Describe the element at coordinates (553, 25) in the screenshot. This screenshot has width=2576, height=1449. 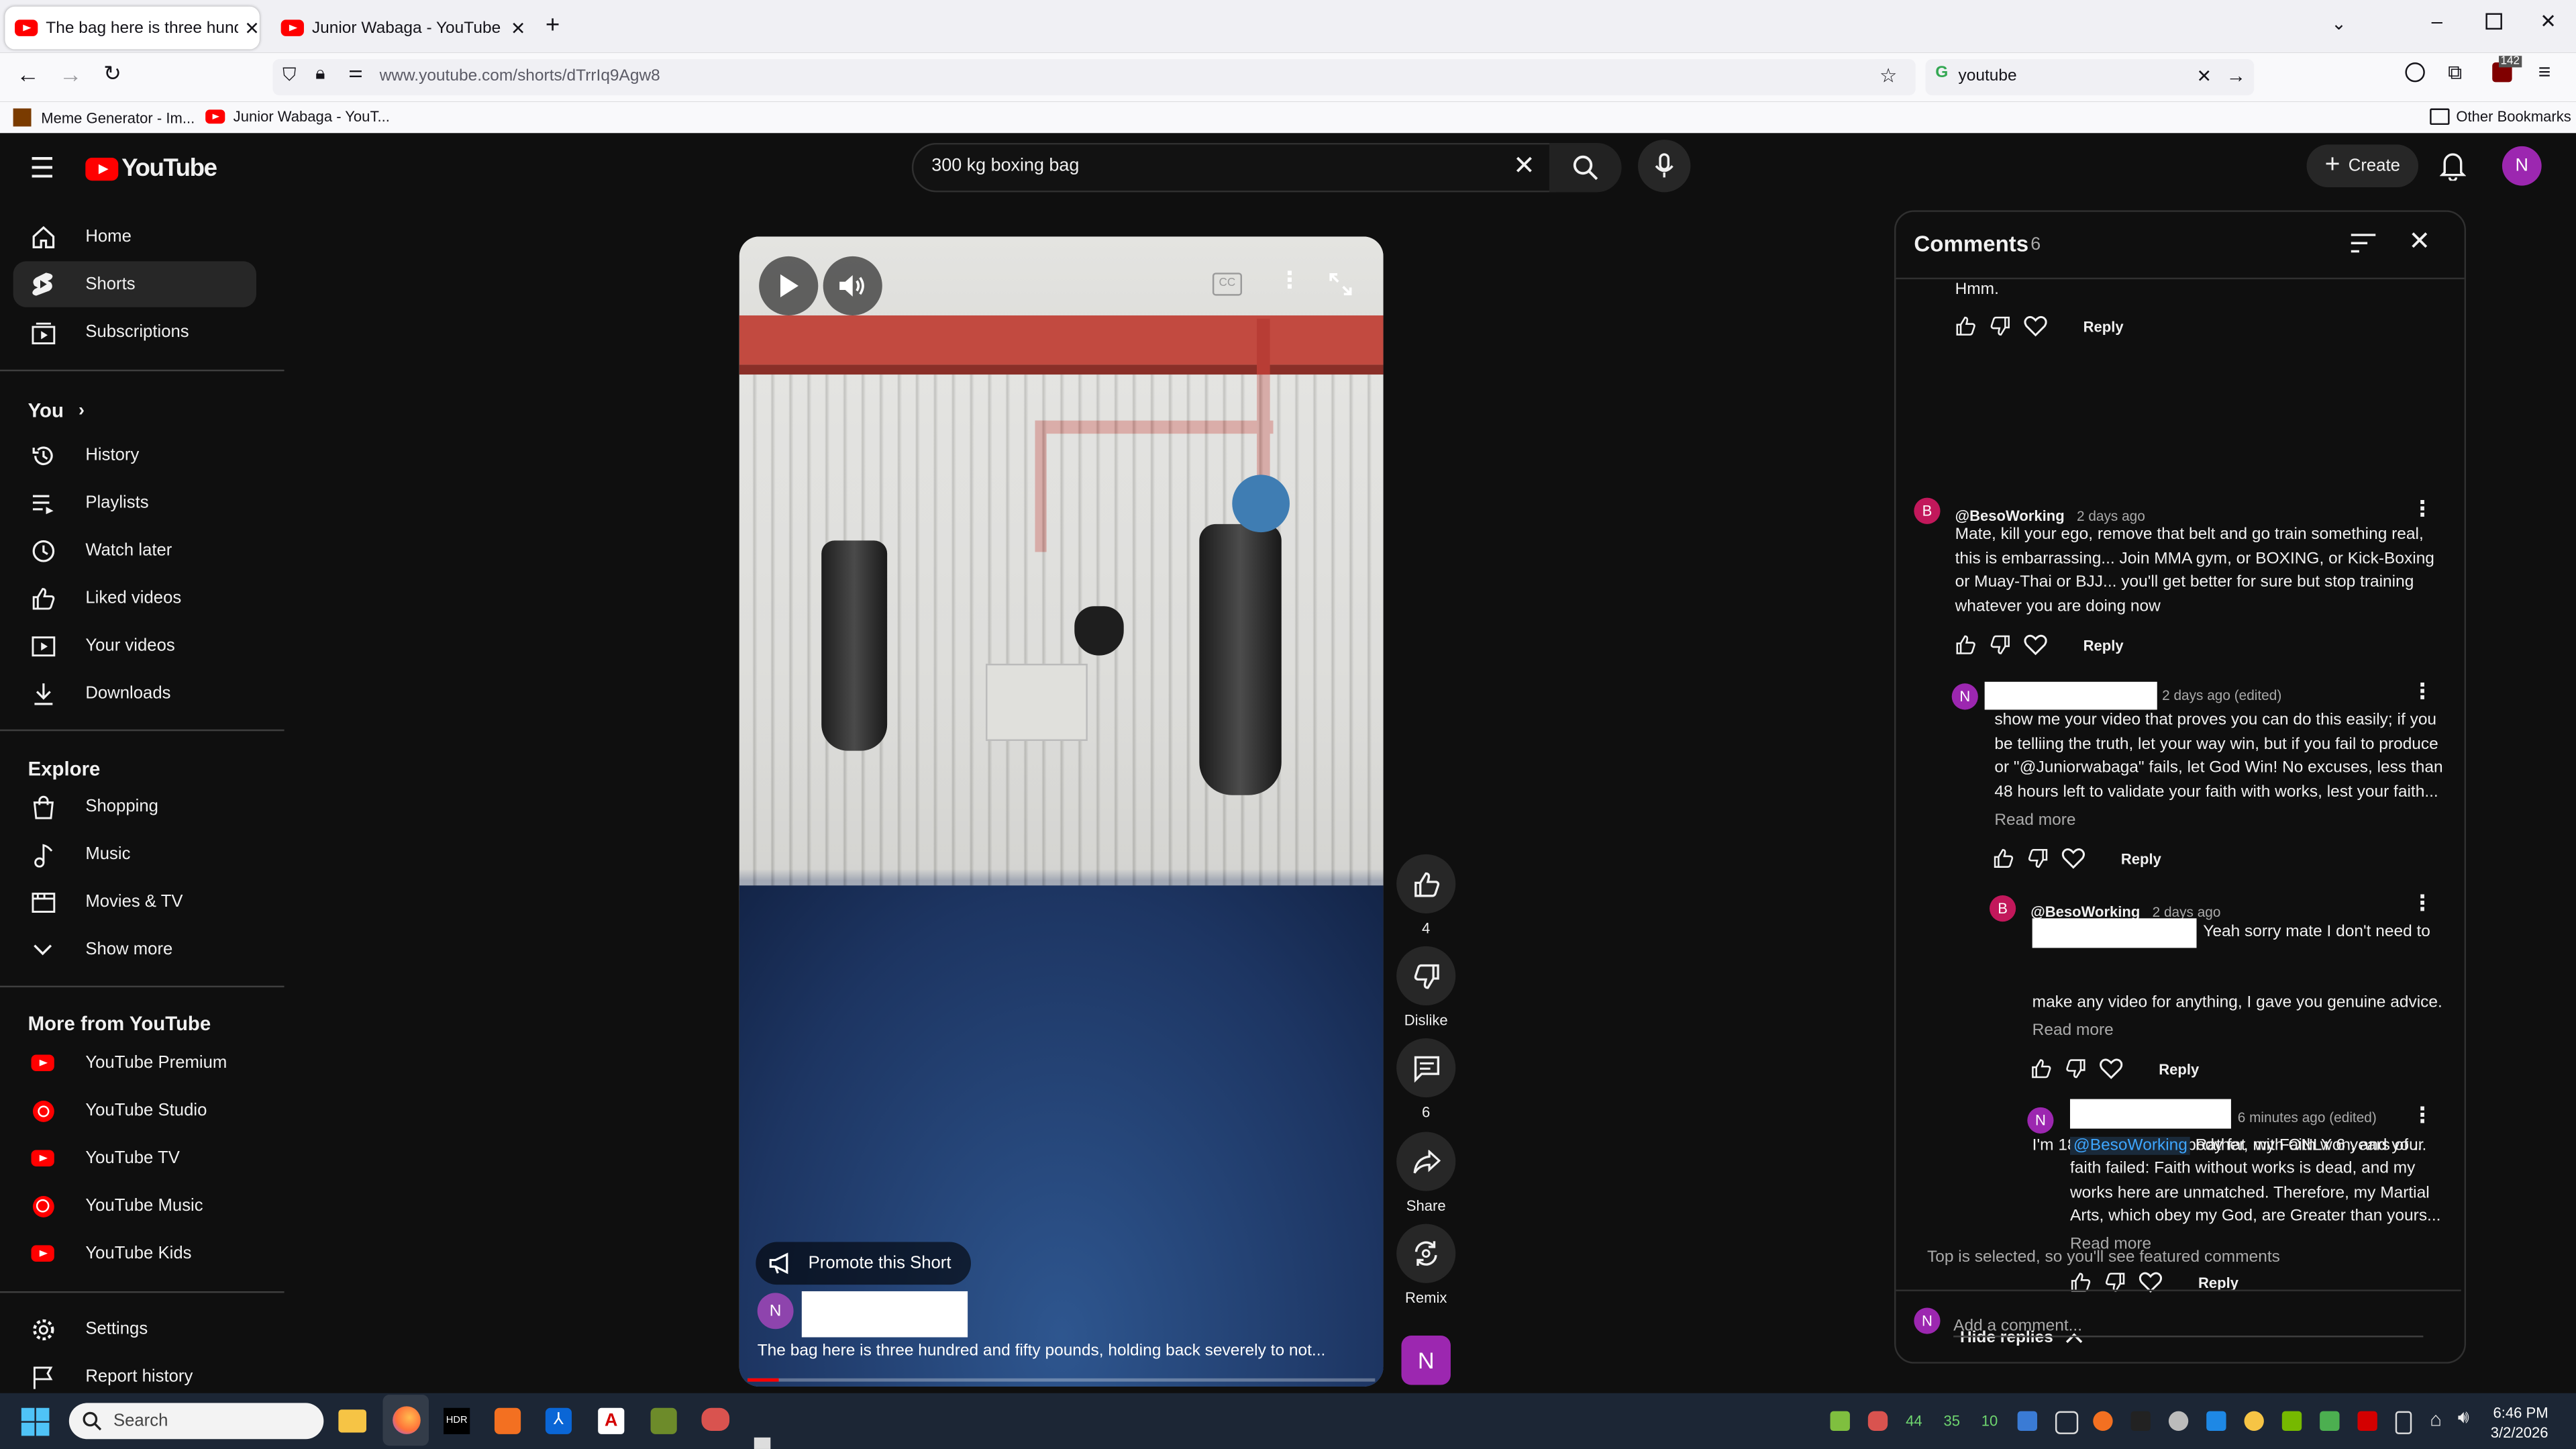
I see `new-tab-icon: +` at that location.